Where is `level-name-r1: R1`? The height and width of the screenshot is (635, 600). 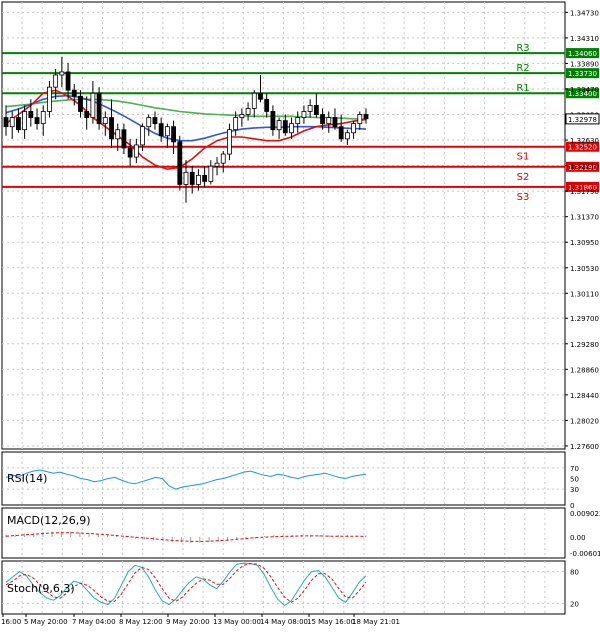
level-name-r1: R1 is located at coordinates (522, 88).